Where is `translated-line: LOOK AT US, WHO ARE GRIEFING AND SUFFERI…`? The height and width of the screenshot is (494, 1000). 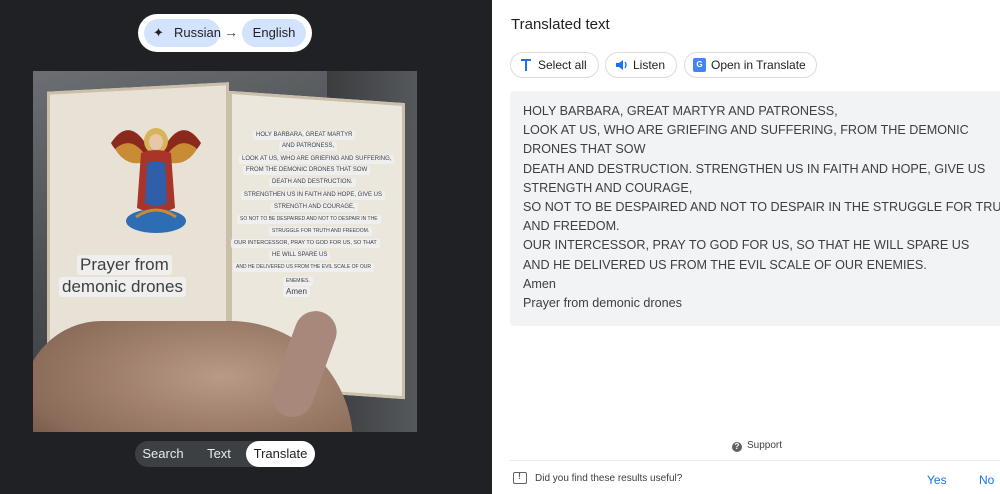 translated-line: LOOK AT US, WHO ARE GRIEFING AND SUFFERI… is located at coordinates (746, 130).